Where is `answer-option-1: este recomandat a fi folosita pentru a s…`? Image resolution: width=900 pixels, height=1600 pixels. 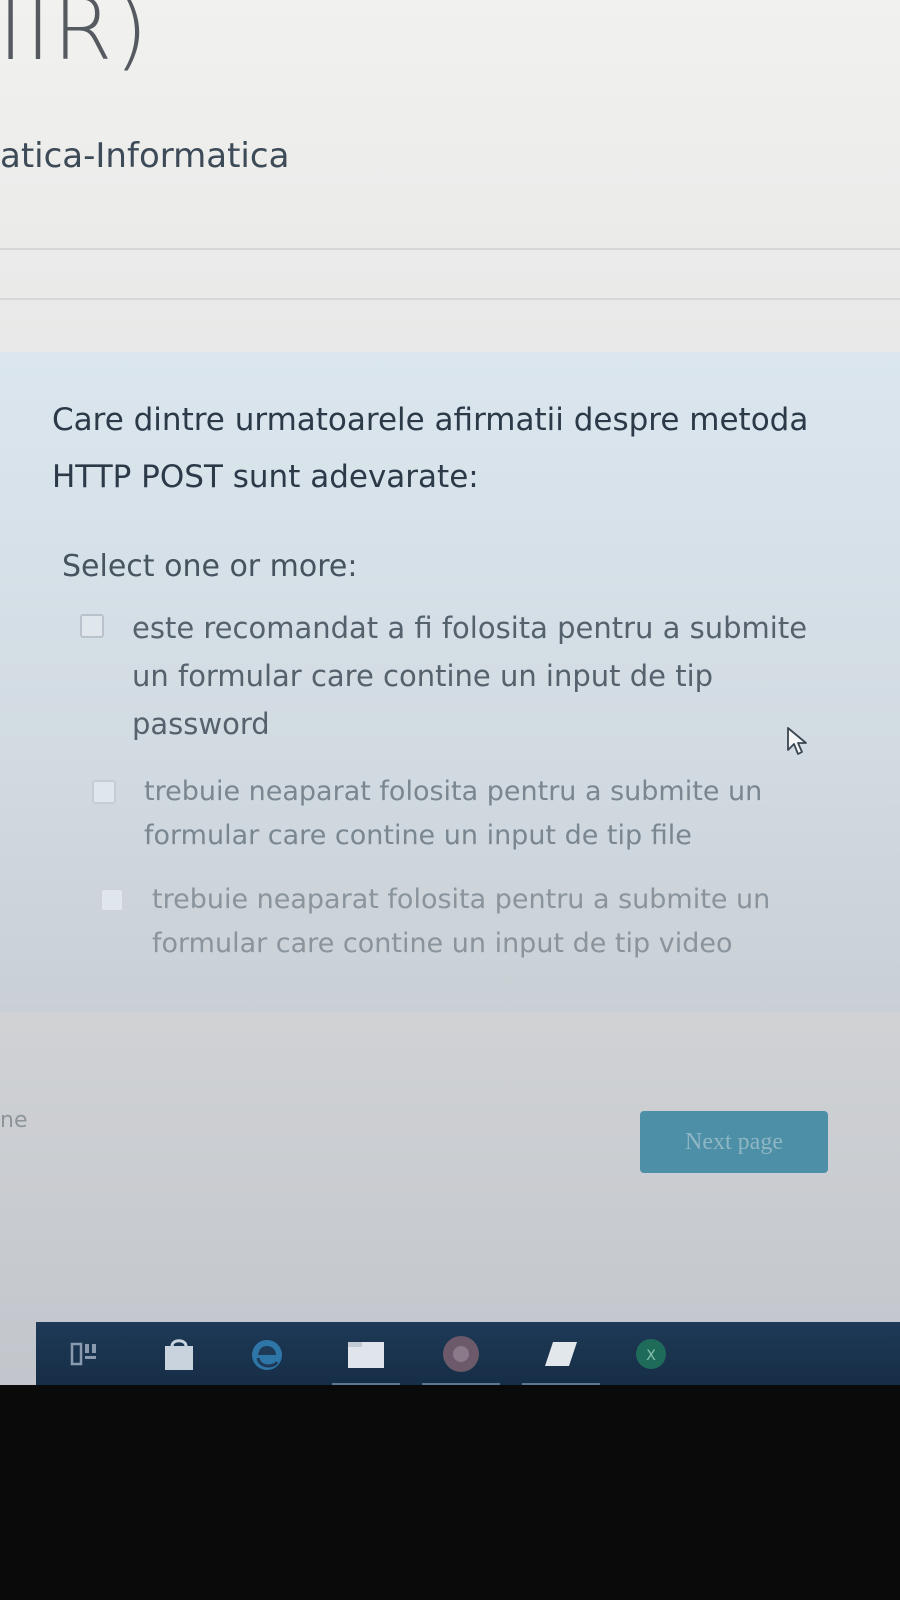
answer-option-1: este recomandat a fi folosita pentru a s… is located at coordinates (460, 676).